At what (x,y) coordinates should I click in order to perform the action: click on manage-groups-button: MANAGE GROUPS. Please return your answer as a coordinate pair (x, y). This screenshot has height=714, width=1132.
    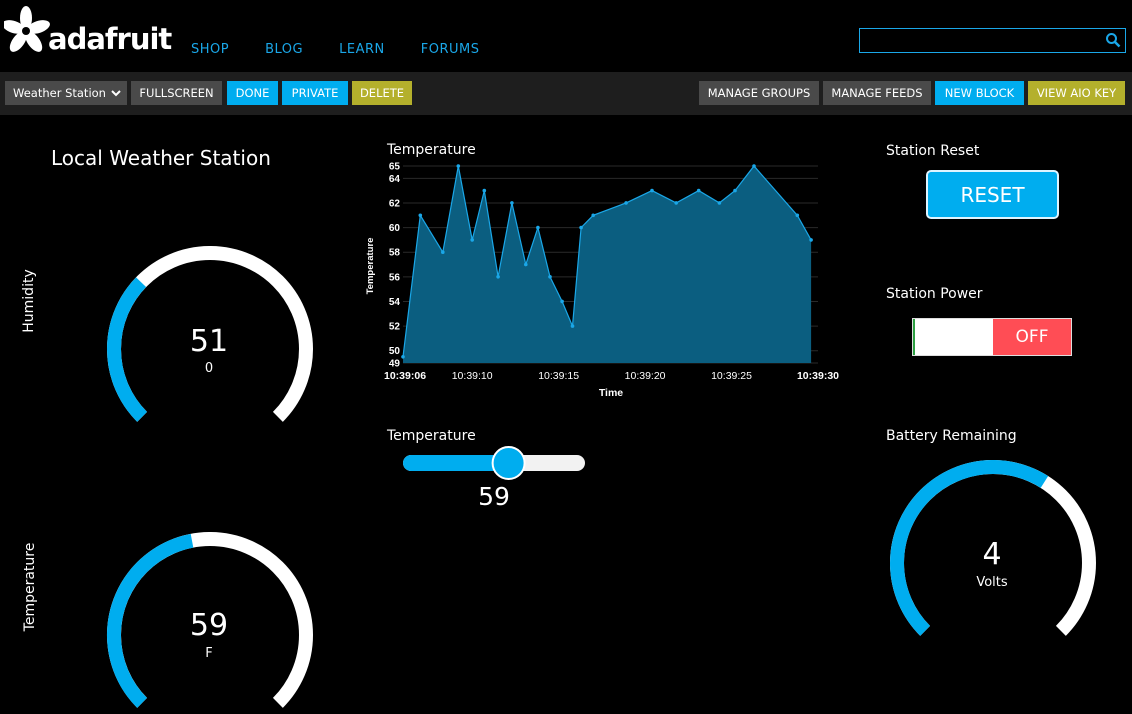
    Looking at the image, I should click on (759, 93).